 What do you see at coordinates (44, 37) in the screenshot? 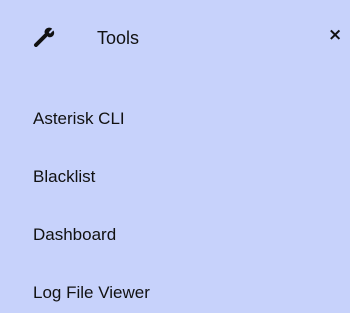
I see `wrench-icon` at bounding box center [44, 37].